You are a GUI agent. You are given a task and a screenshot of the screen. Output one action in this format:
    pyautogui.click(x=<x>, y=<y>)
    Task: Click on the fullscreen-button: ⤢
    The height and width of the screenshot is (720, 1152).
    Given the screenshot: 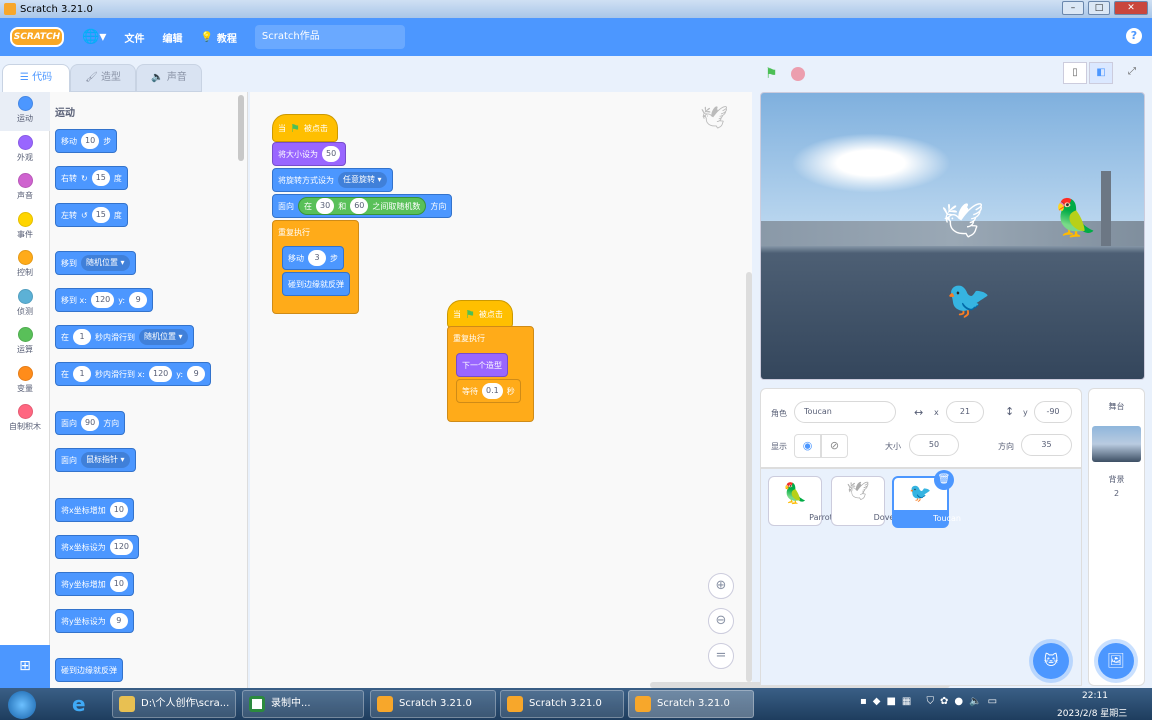 What is the action you would take?
    pyautogui.click(x=1132, y=73)
    